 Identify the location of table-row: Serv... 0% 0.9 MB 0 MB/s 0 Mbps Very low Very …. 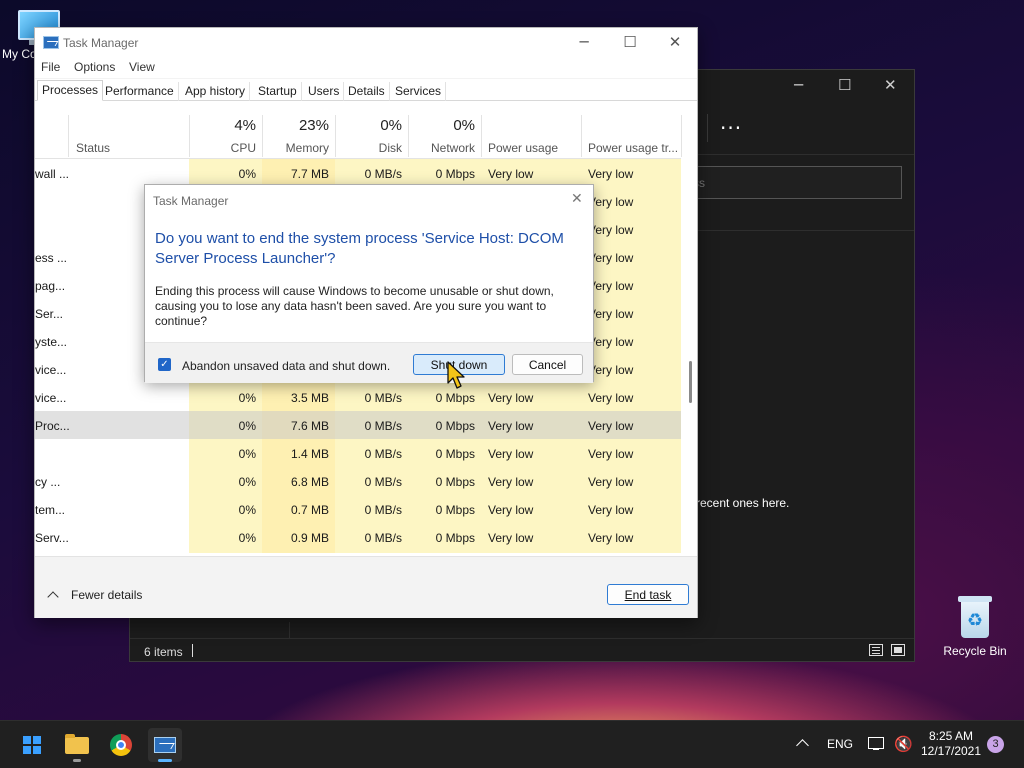
(358, 537).